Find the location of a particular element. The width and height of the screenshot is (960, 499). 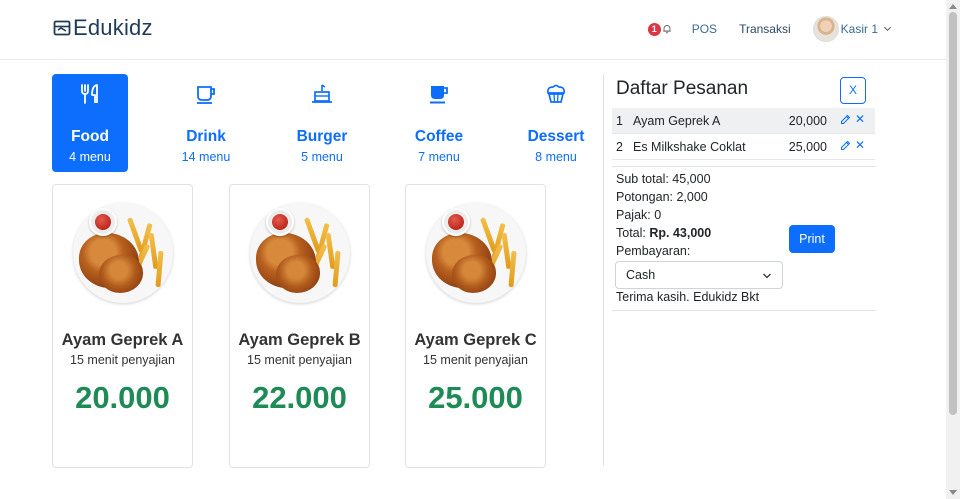

payment-select: Cash is located at coordinates (699, 275).